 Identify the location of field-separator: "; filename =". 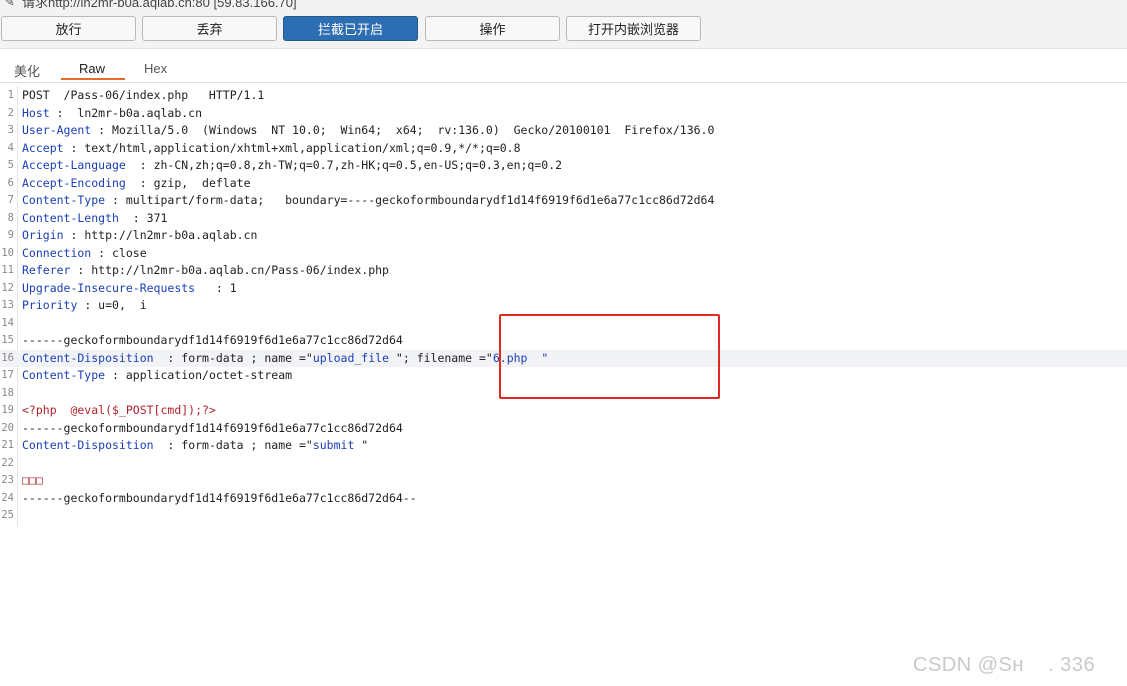
(441, 357).